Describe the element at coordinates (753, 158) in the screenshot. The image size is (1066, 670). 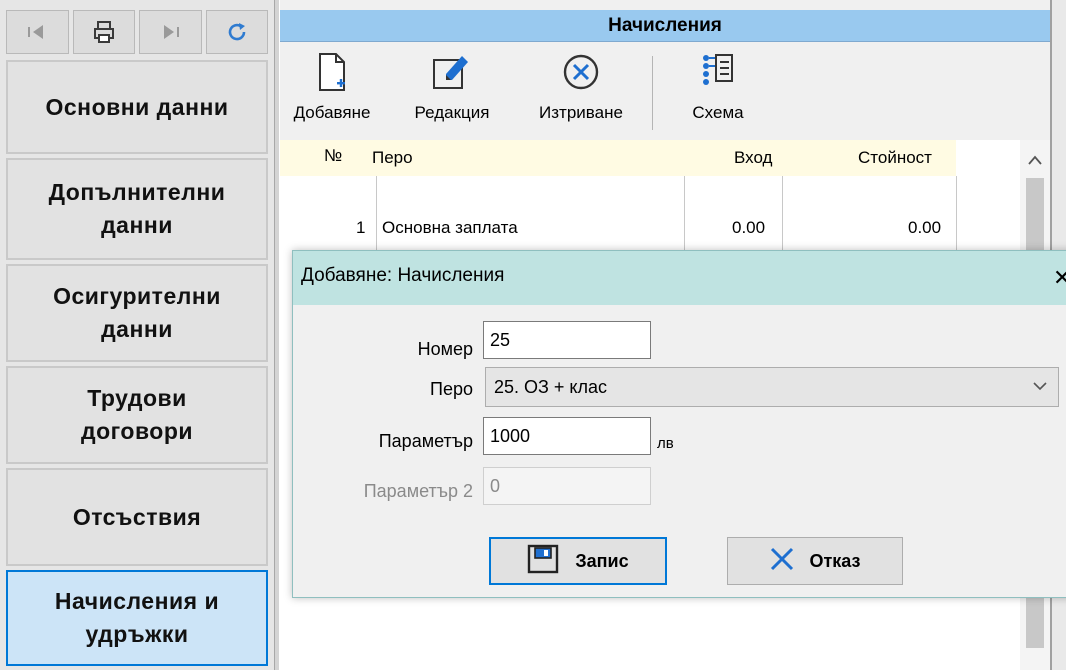
I see `column-header-input: Вход` at that location.